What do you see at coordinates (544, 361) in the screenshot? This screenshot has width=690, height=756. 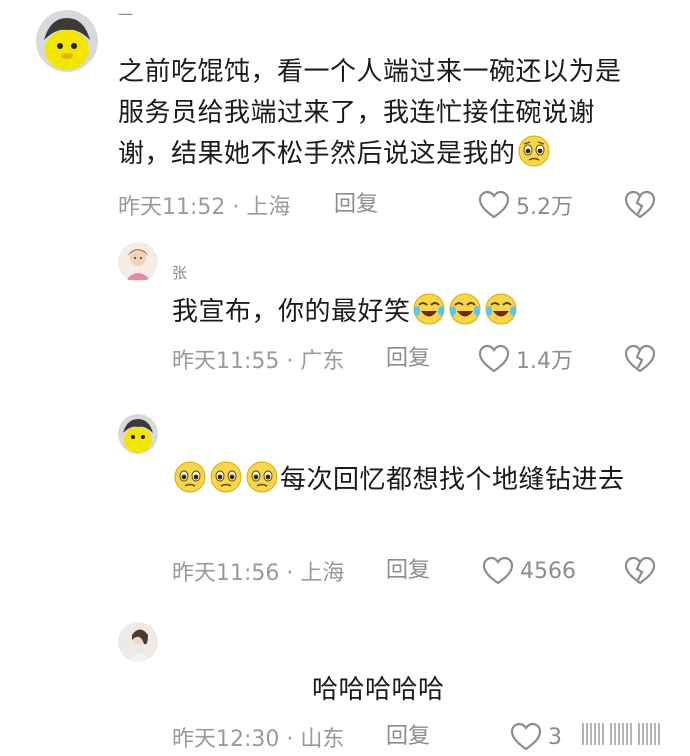 I see `like-count: 1.4万` at bounding box center [544, 361].